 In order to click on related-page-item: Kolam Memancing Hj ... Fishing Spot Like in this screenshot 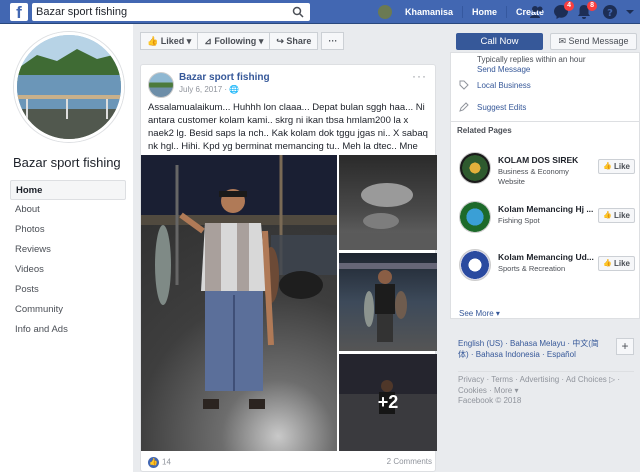, I will do `click(545, 223)`.